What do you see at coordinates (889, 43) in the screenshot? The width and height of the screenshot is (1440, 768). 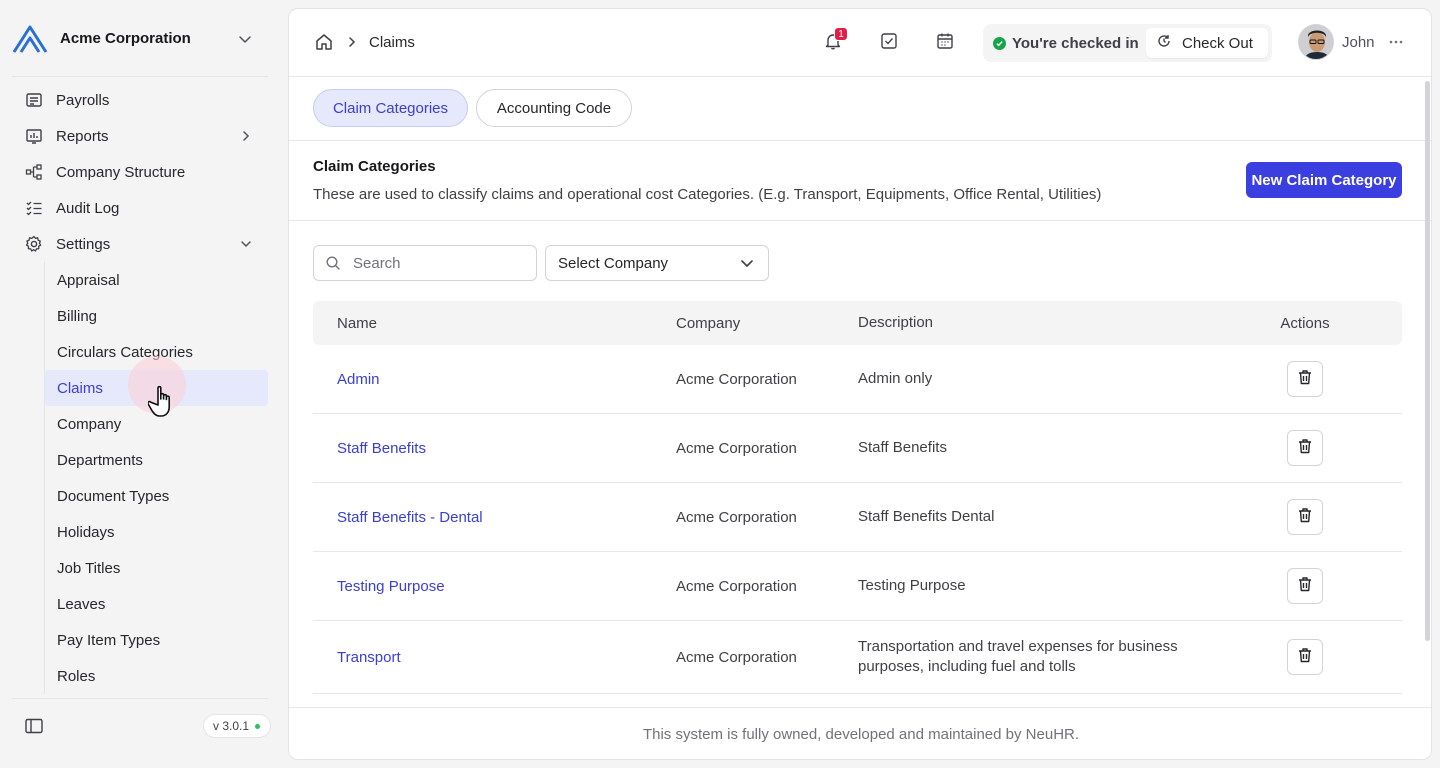 I see `tasks-button` at bounding box center [889, 43].